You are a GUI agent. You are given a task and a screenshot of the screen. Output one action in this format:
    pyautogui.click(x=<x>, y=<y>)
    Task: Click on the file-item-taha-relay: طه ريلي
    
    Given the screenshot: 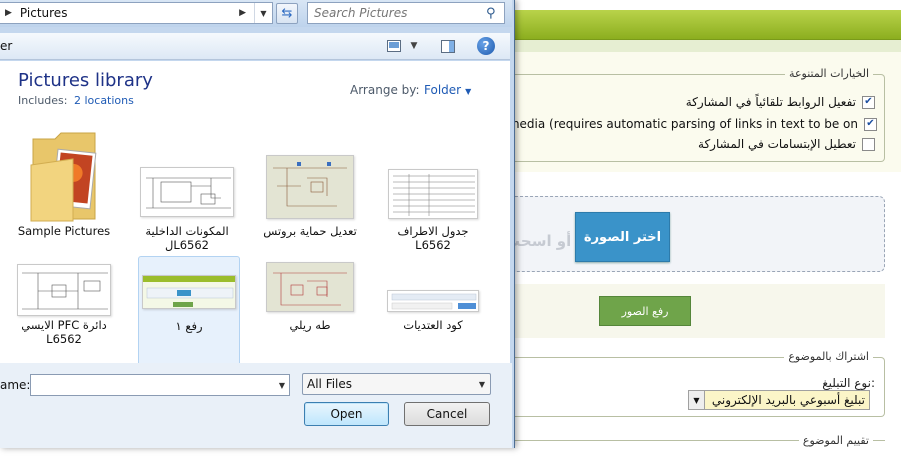 What is the action you would take?
    pyautogui.click(x=310, y=318)
    